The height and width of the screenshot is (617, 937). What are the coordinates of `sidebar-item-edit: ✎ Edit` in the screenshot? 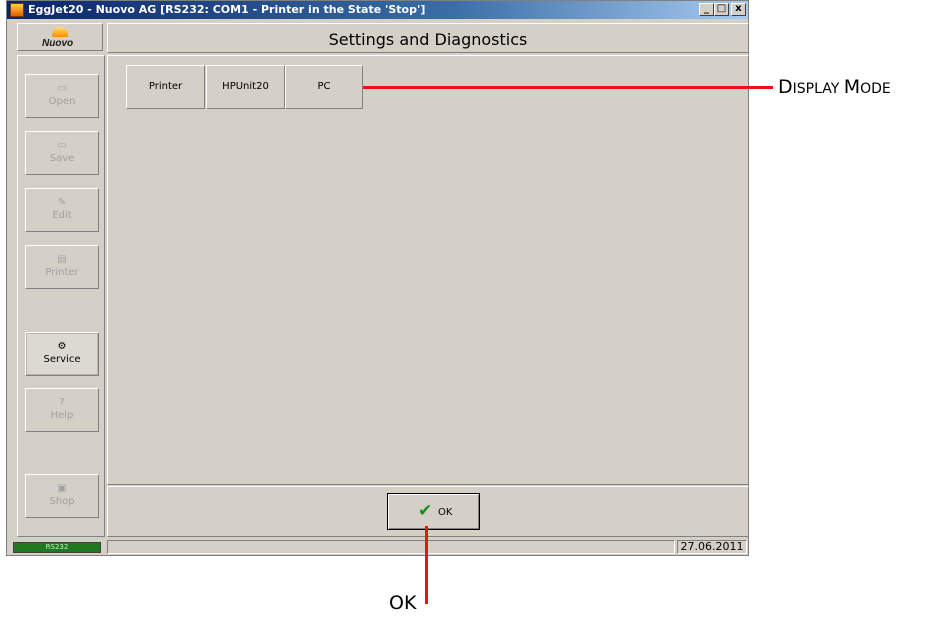 It's located at (62, 210).